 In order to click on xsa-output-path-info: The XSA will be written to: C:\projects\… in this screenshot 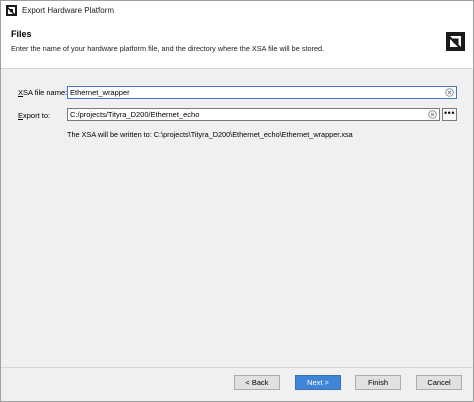, I will do `click(210, 134)`.